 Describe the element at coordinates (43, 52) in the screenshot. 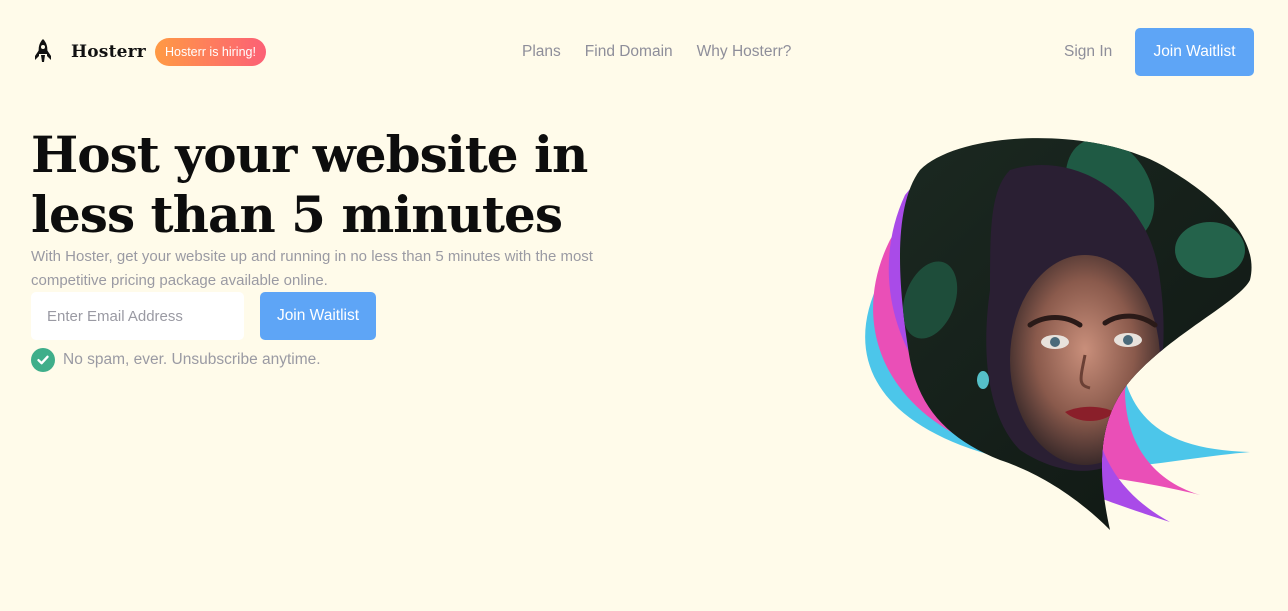

I see `rocket-icon` at that location.